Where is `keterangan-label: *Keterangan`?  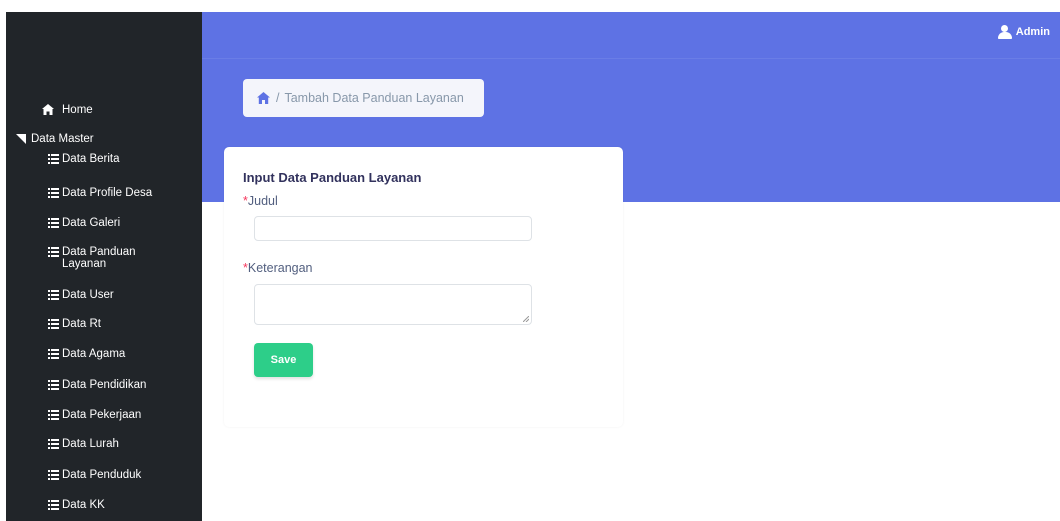
keterangan-label: *Keterangan is located at coordinates (278, 268).